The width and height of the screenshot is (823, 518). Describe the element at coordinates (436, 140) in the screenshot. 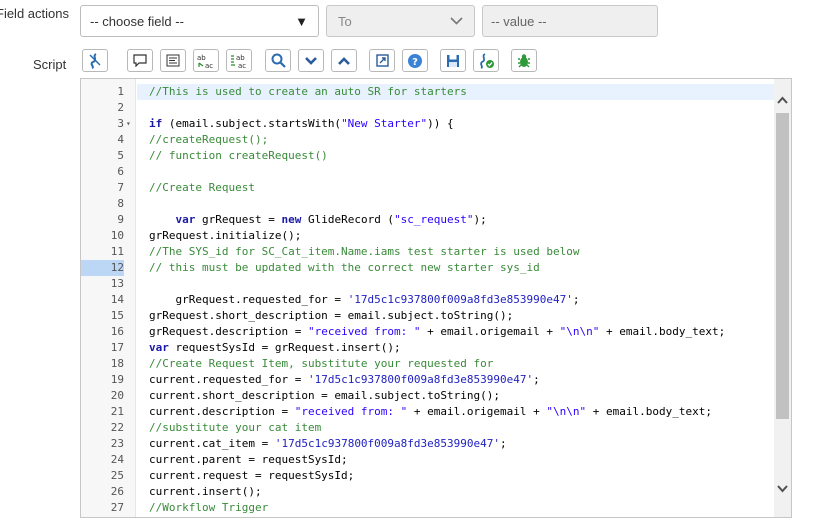

I see `code-line: 4 //createRequest();` at that location.